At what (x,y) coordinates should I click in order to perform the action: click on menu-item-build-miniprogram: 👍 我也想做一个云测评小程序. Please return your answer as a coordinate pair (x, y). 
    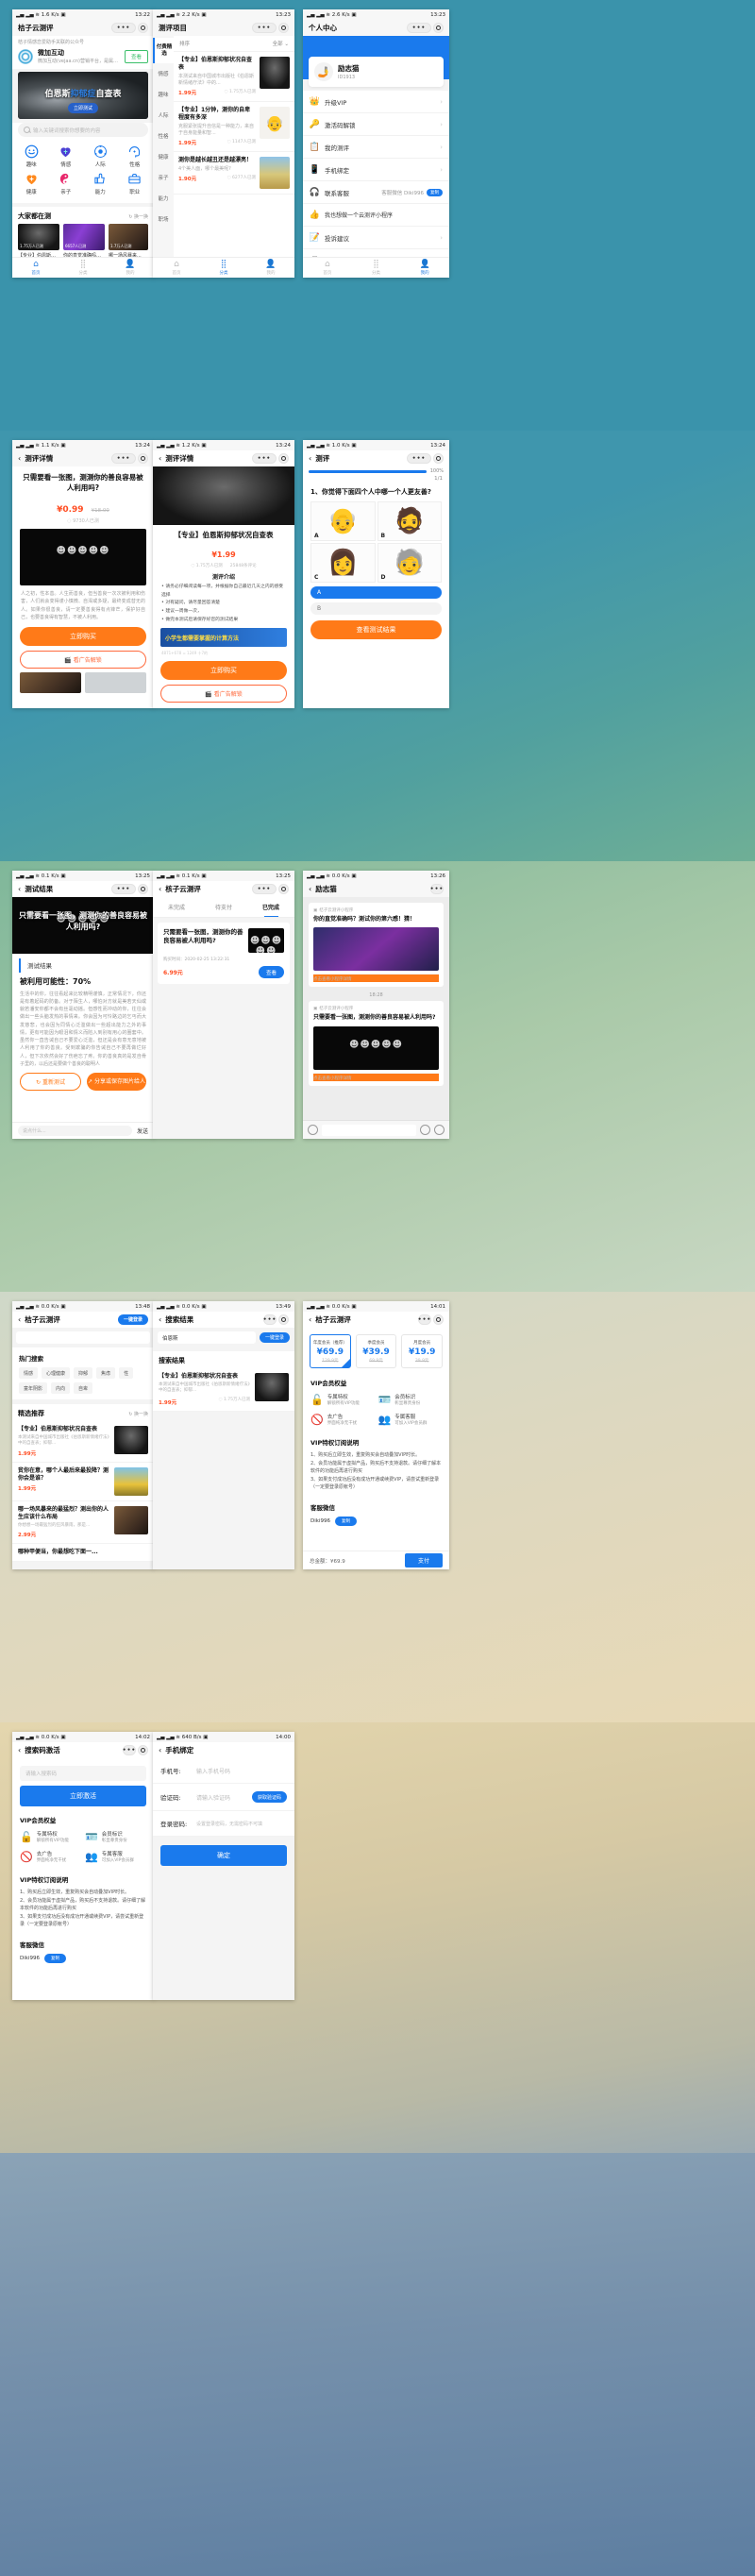
    Looking at the image, I should click on (376, 215).